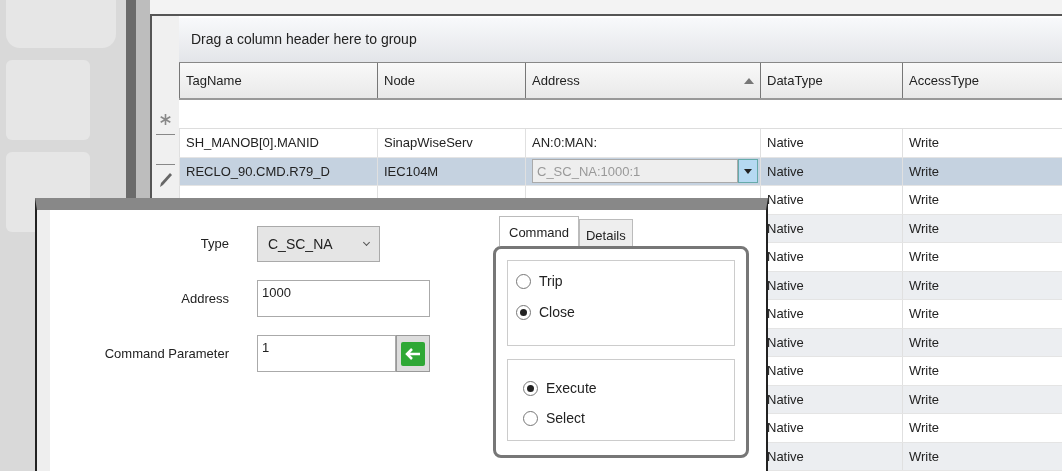 The image size is (1062, 471). What do you see at coordinates (545, 312) in the screenshot?
I see `radio-option: Close` at bounding box center [545, 312].